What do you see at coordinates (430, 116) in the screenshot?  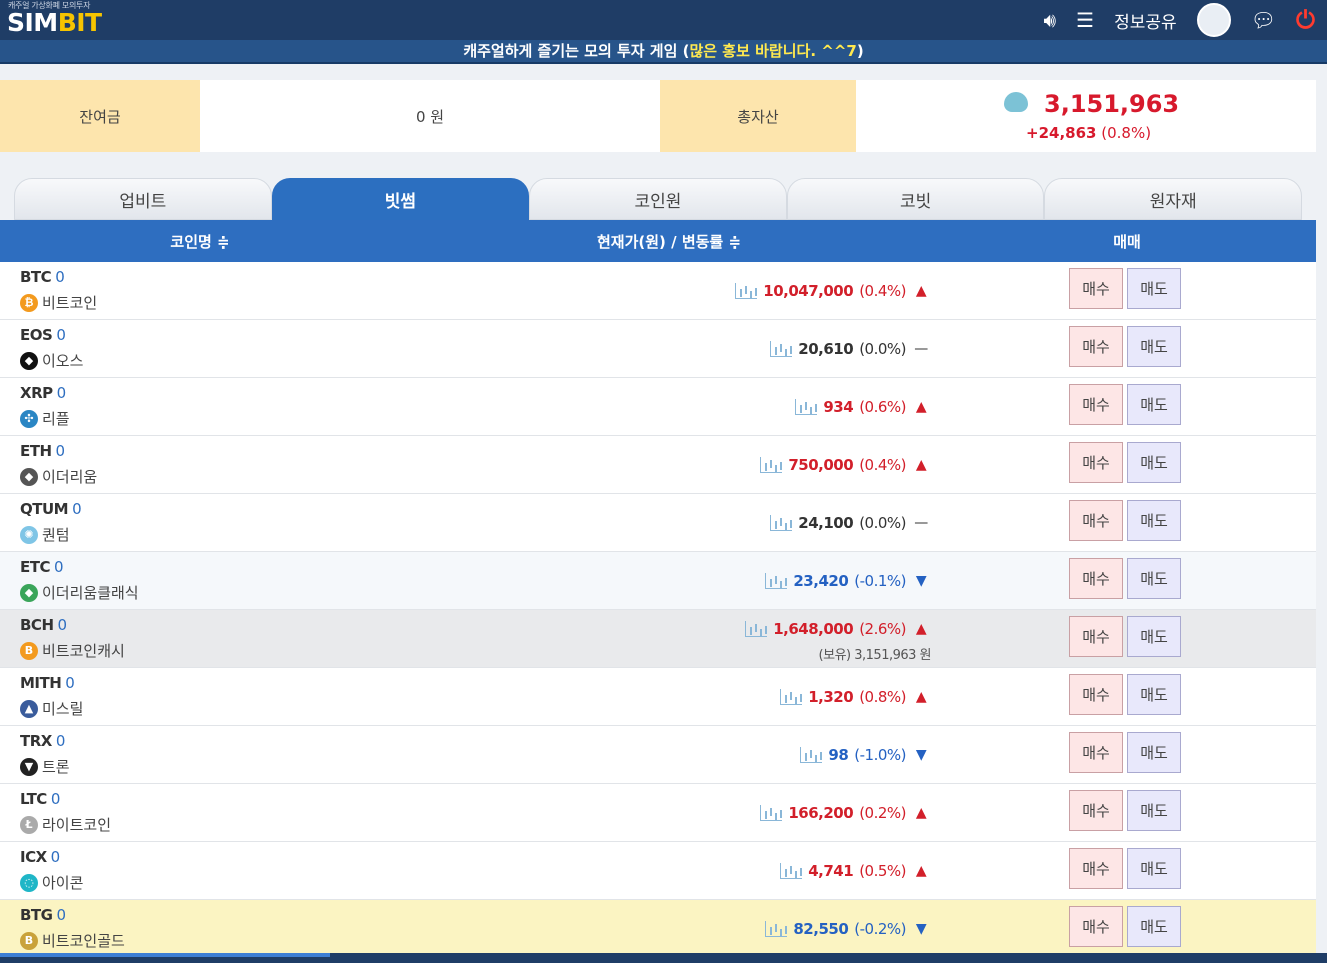 I see `balance-value: 0 원` at bounding box center [430, 116].